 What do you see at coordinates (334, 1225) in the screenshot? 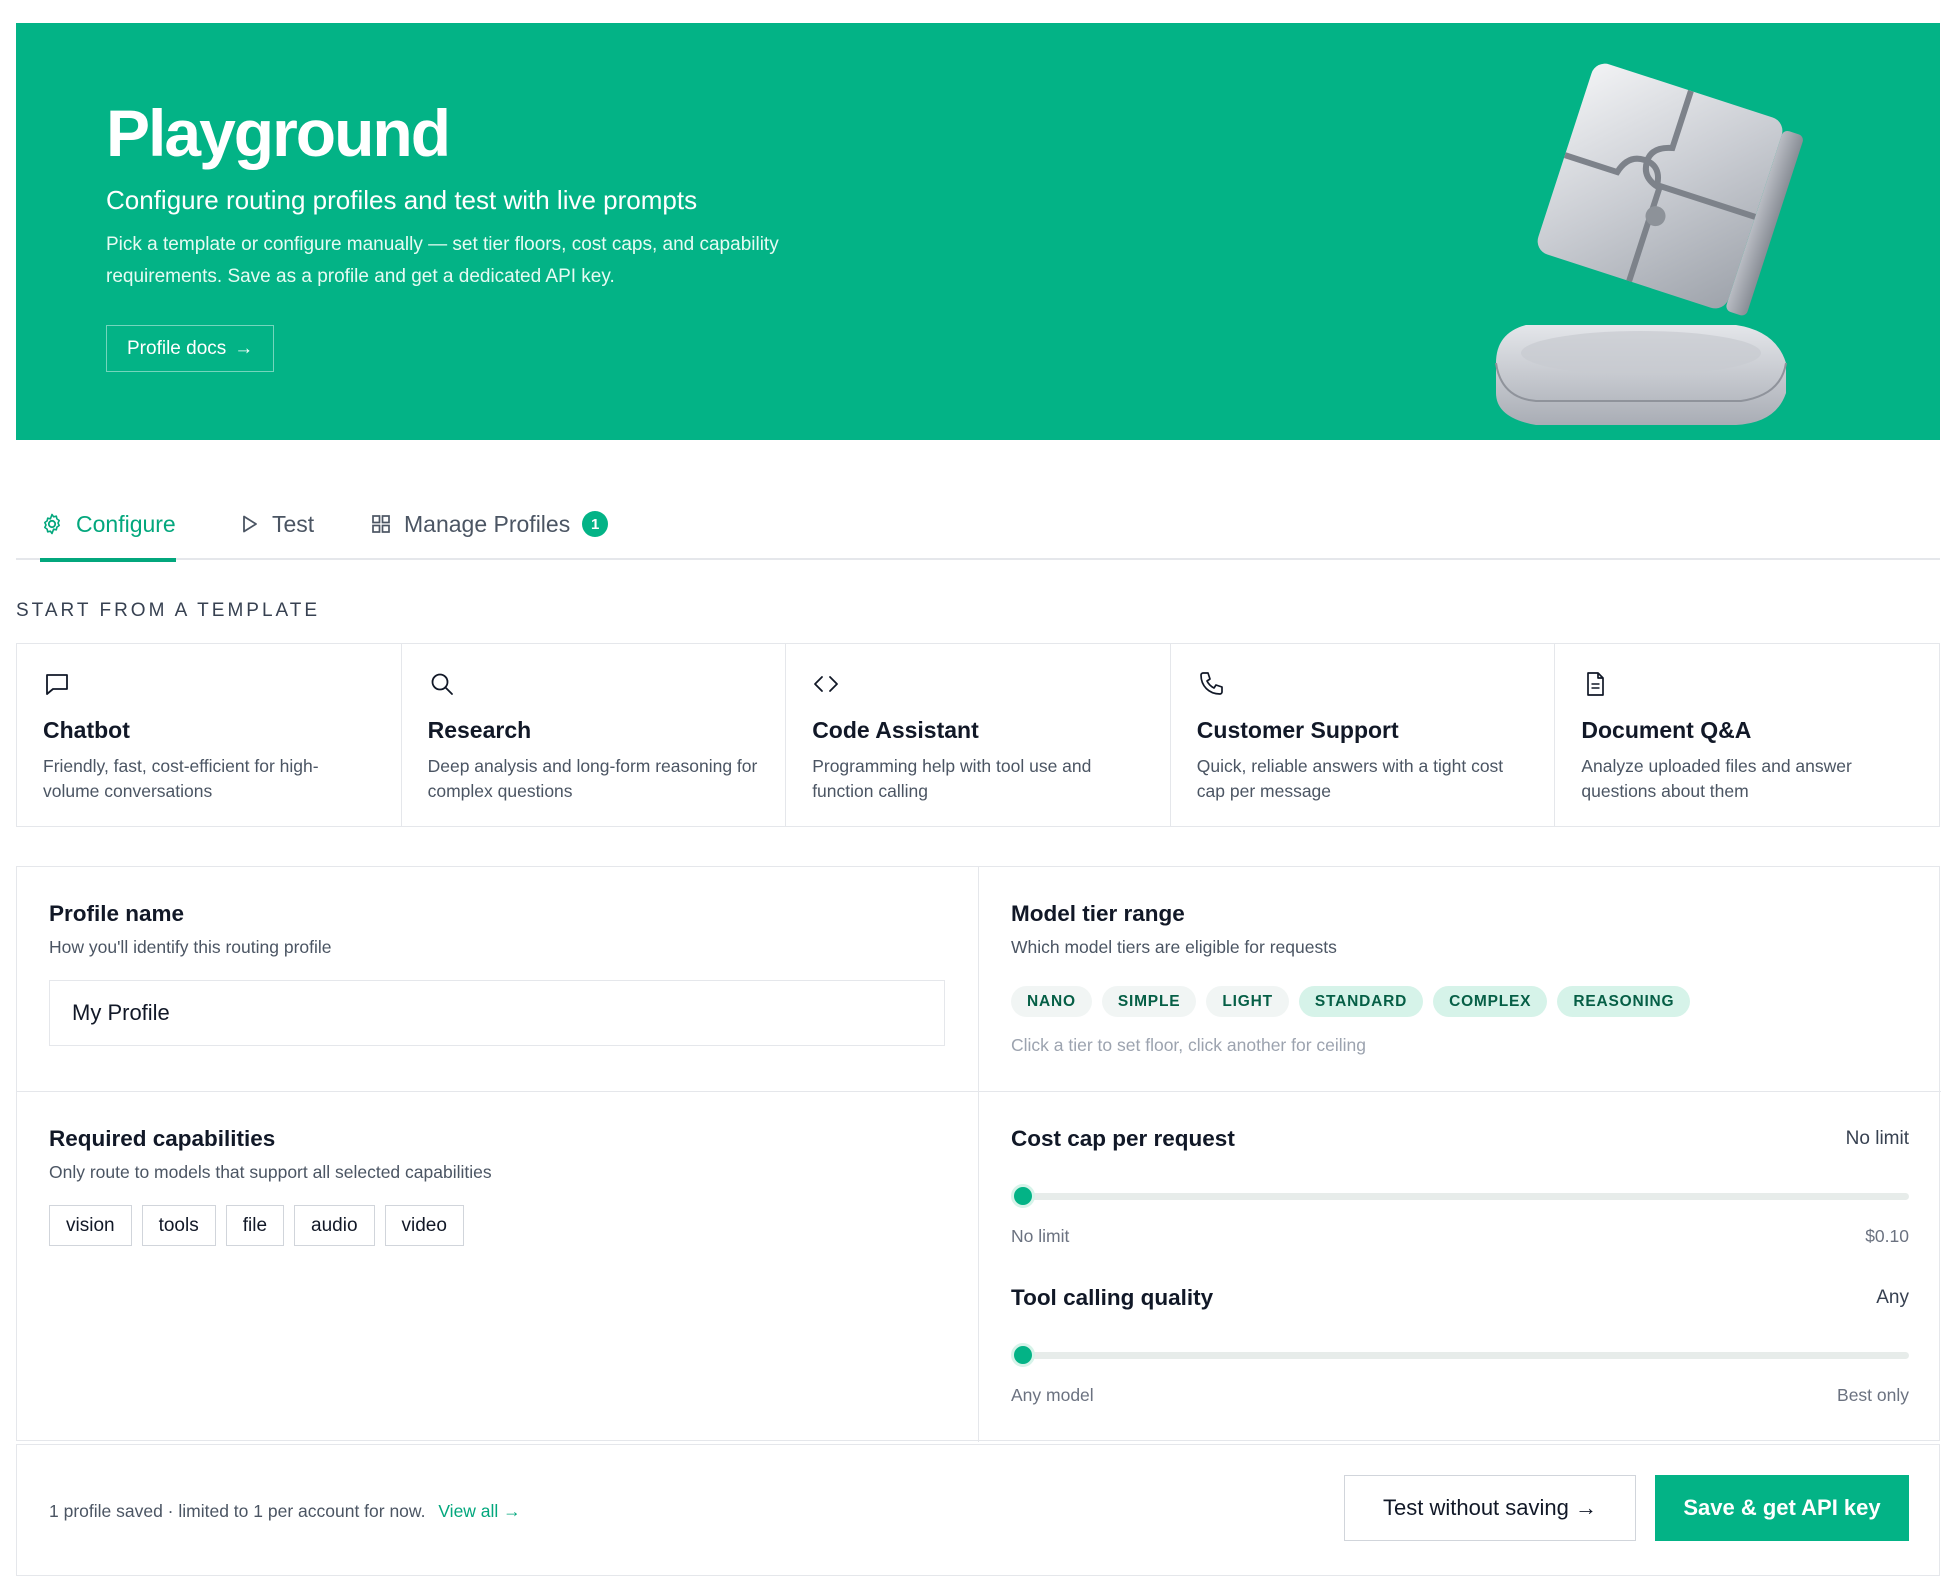
I see `capability-chip-audio: audio` at bounding box center [334, 1225].